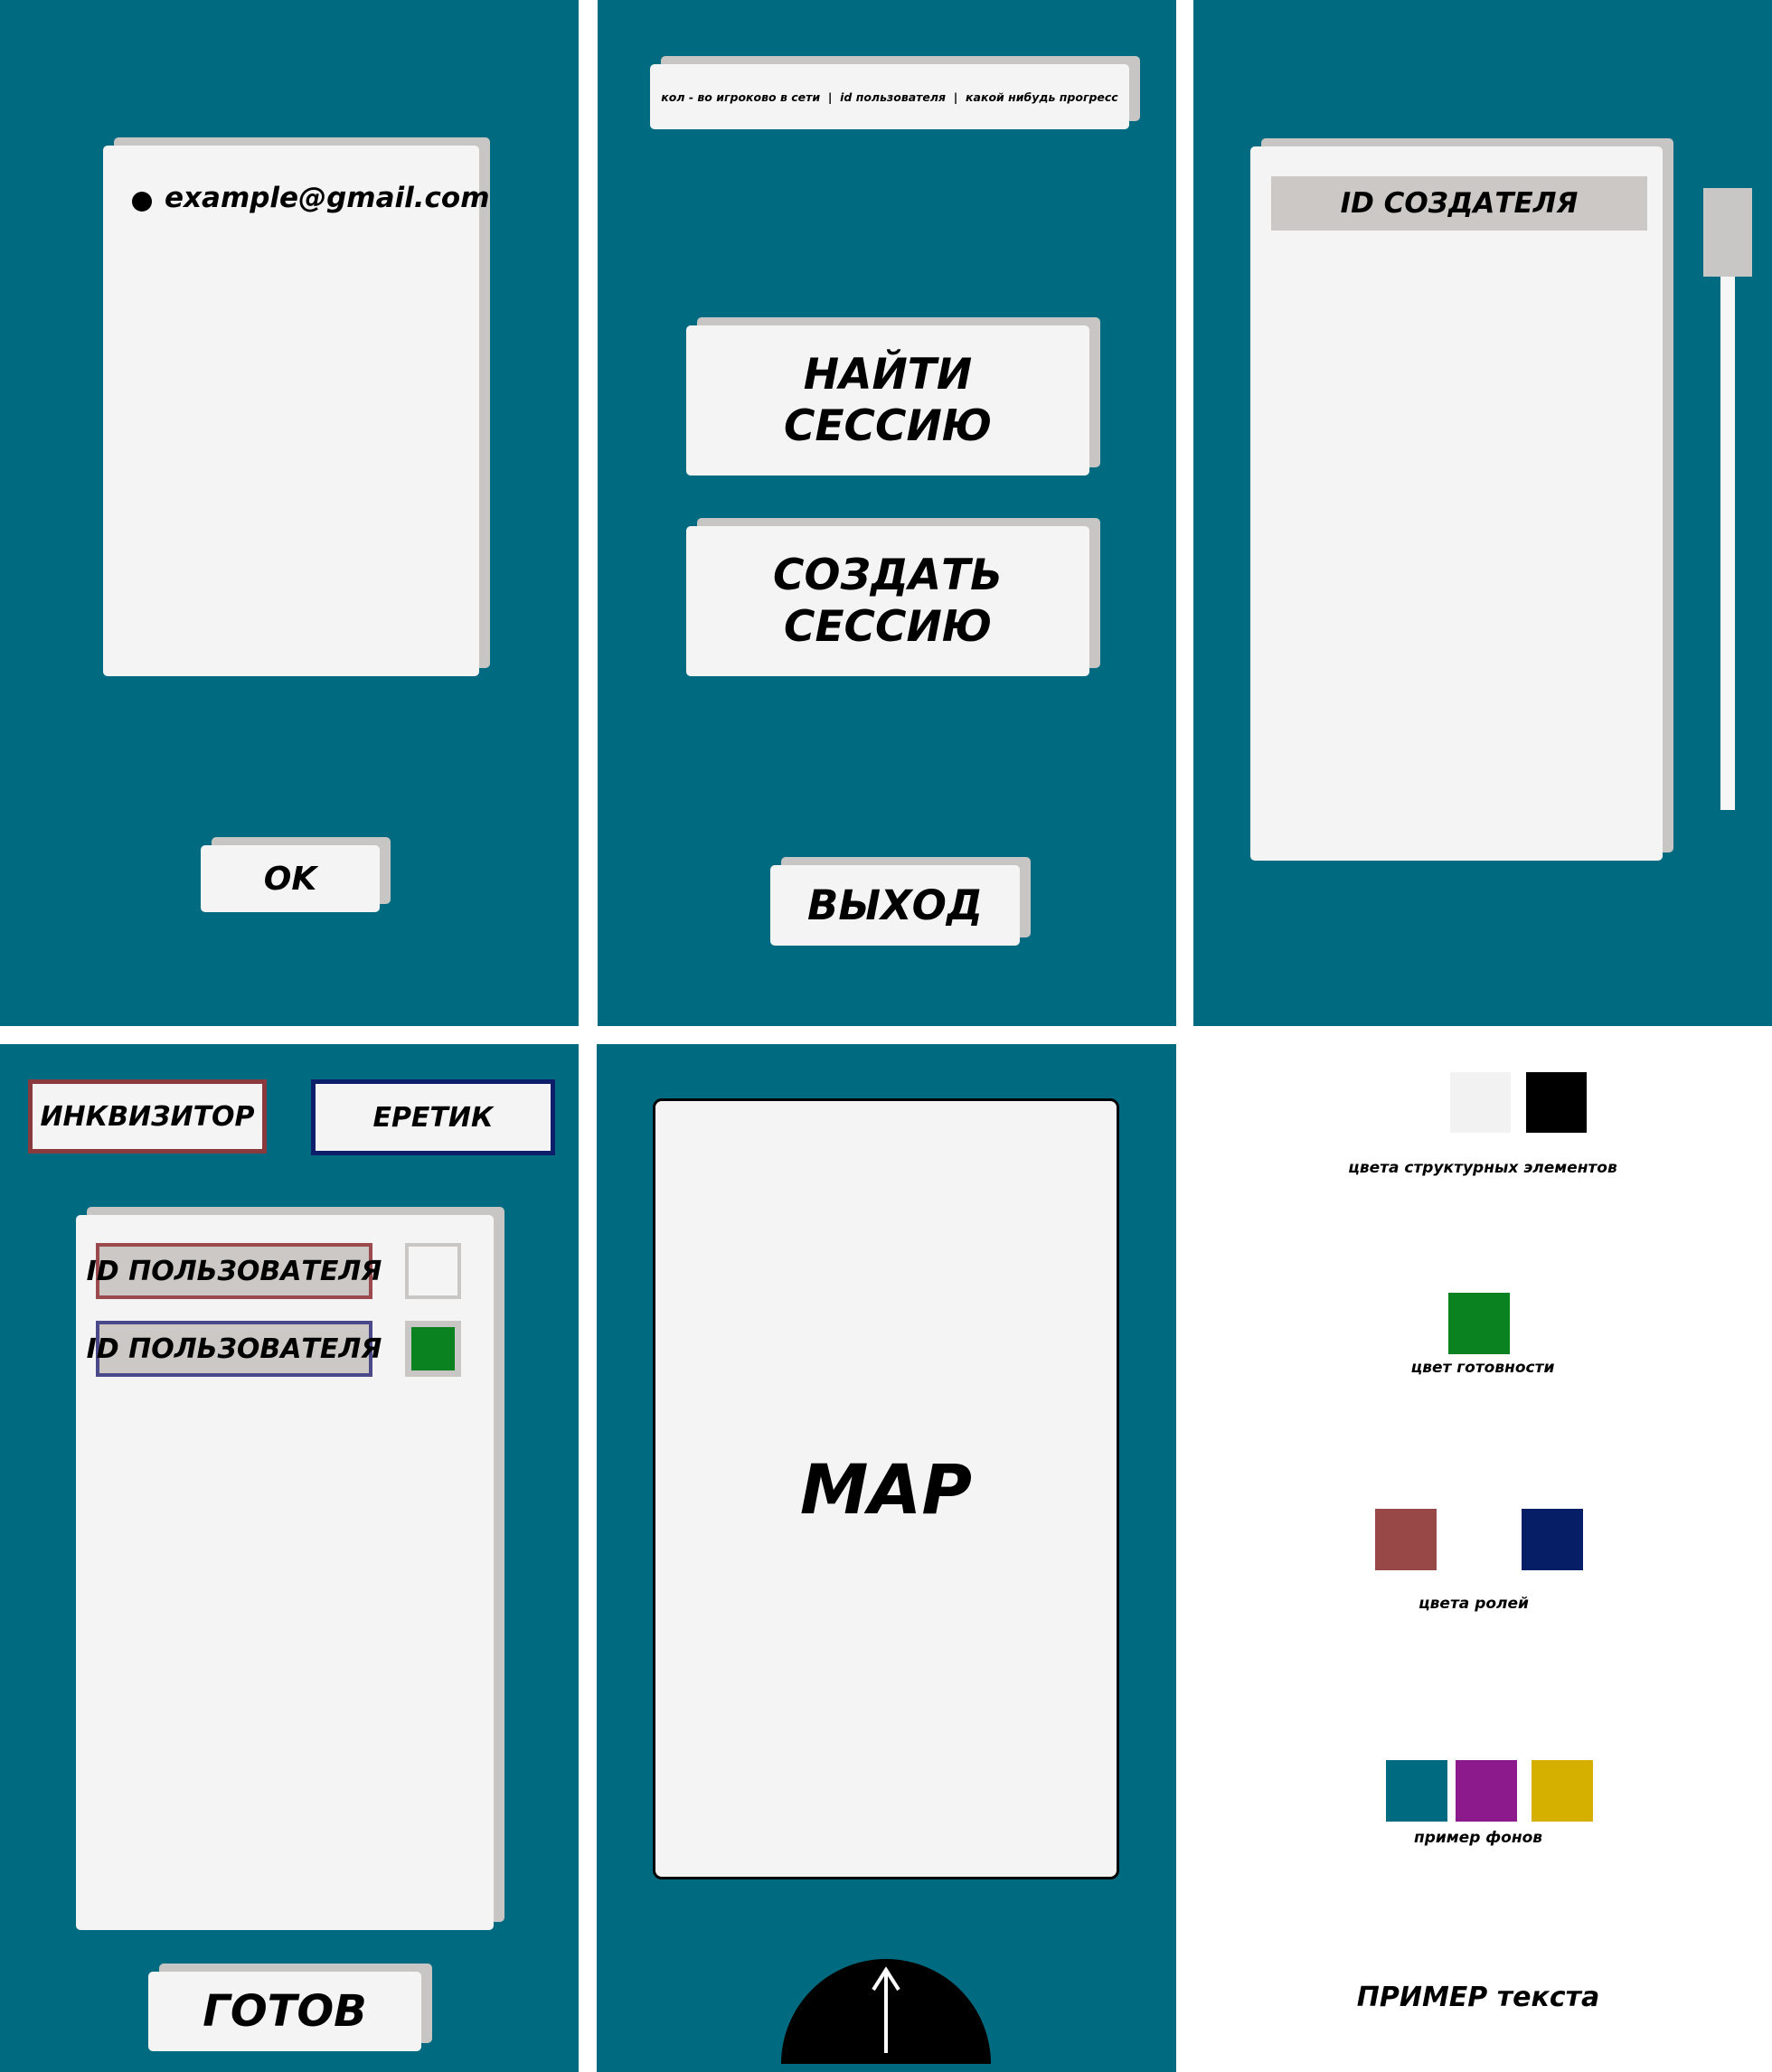 Image resolution: width=1772 pixels, height=2072 pixels. Describe the element at coordinates (1456, 503) in the screenshot. I see `session-list-panel: ID СОЗДАТЕЛЯ` at that location.